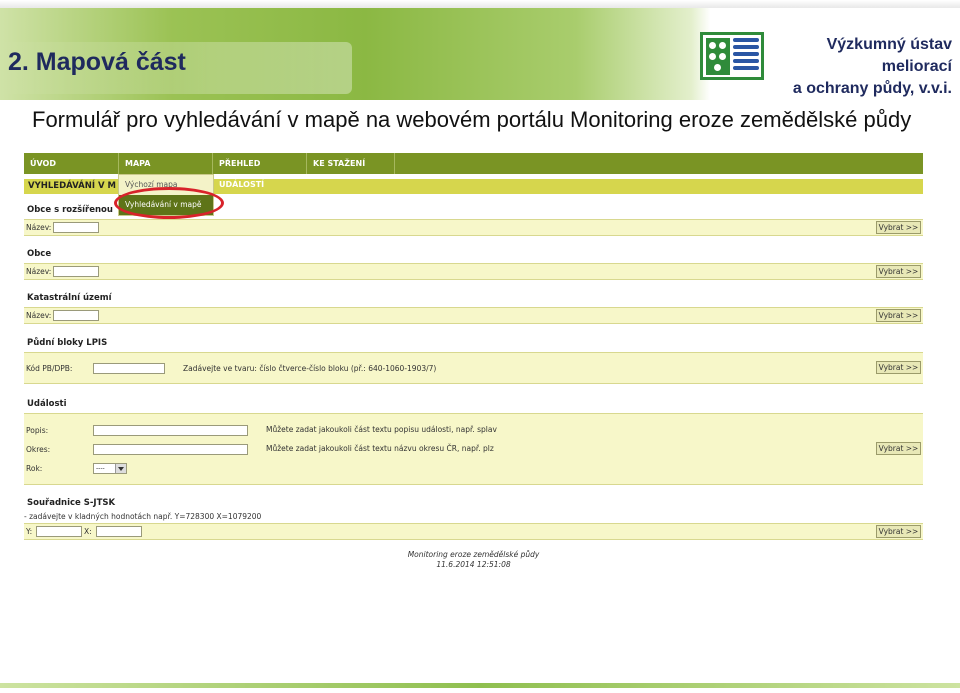 The width and height of the screenshot is (960, 693). I want to click on input-obce-rozsirenou, so click(76, 227).